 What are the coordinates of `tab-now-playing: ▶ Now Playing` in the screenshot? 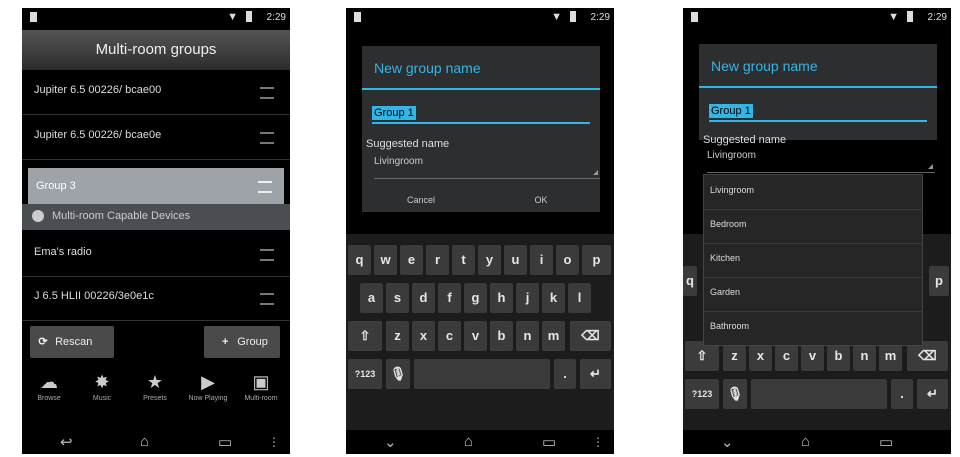 It's located at (208, 386).